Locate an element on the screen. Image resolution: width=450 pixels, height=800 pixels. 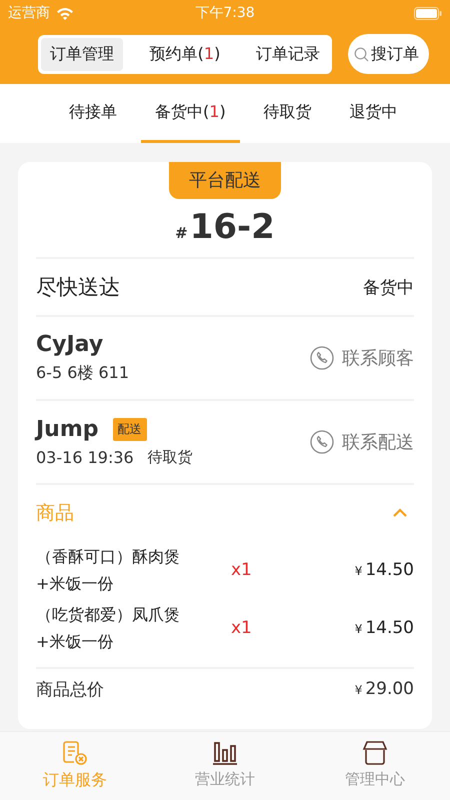
delivery-badge: 平台配送 is located at coordinates (225, 180).